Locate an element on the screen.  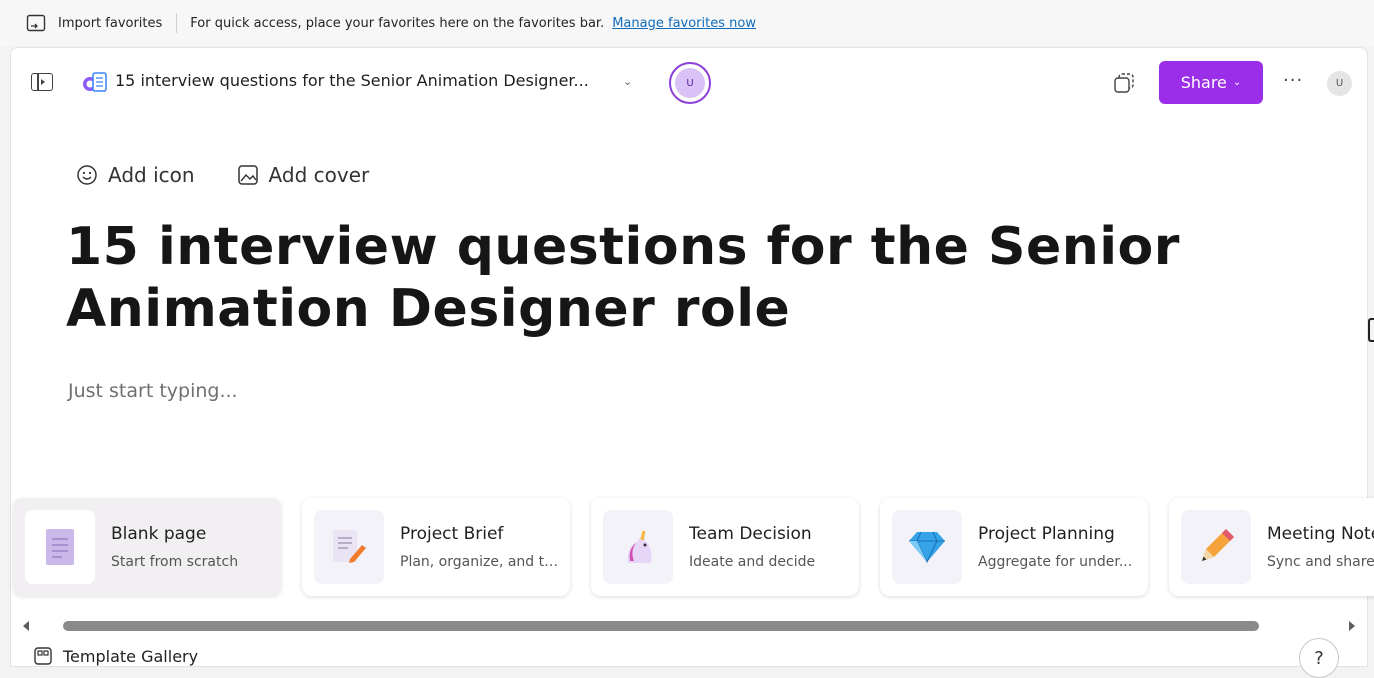
copy-component-icon is located at coordinates (1124, 83).